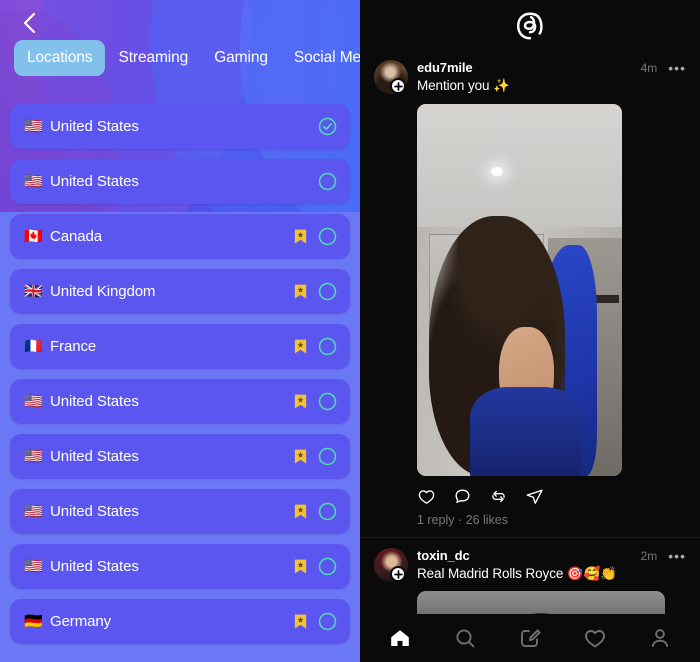 The image size is (700, 662). I want to click on location-row: 🇫🇷 France, so click(180, 346).